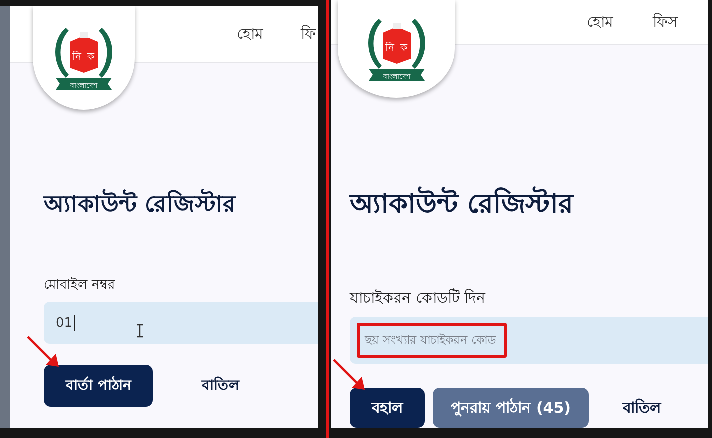  What do you see at coordinates (511, 408) in the screenshot?
I see `action-button: পুনরায় পাঠান (45)` at bounding box center [511, 408].